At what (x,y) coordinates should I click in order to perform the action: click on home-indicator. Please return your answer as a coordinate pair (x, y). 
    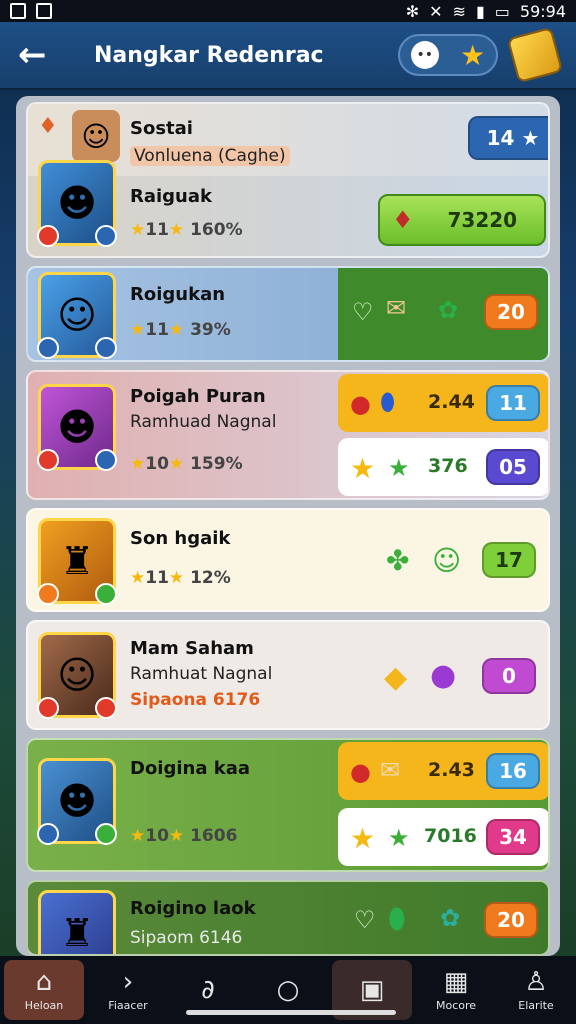
    Looking at the image, I should click on (291, 1012).